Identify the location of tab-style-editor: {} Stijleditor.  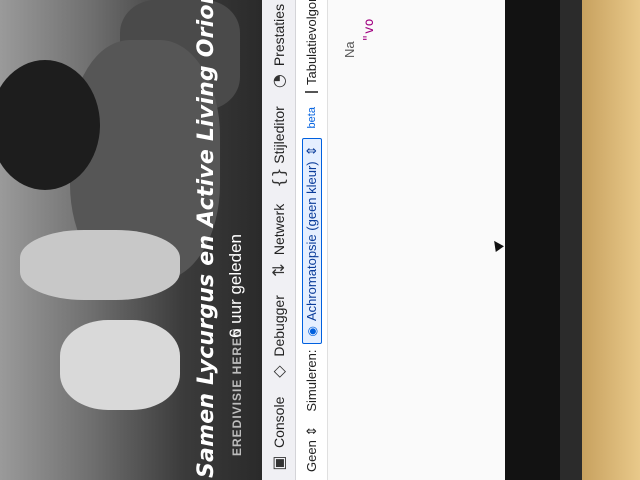
(279, 147).